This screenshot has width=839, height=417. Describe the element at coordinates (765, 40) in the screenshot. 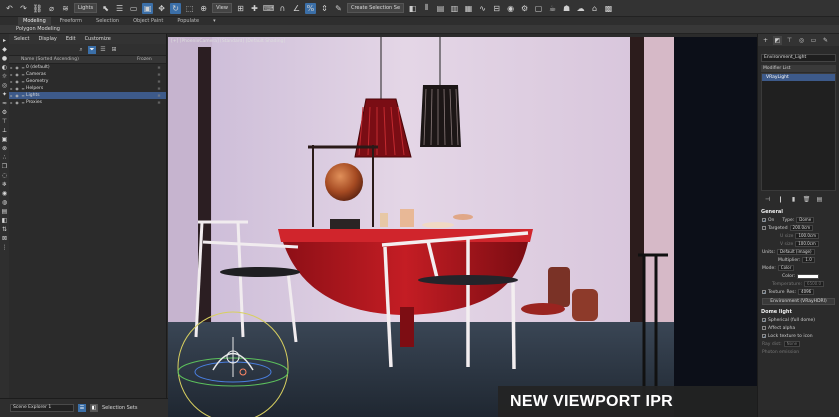

I see `create-tab-icon: +` at that location.